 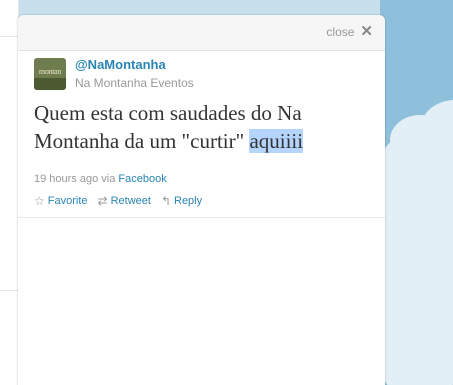 What do you see at coordinates (276, 141) in the screenshot?
I see `selected-text: aquiiii` at bounding box center [276, 141].